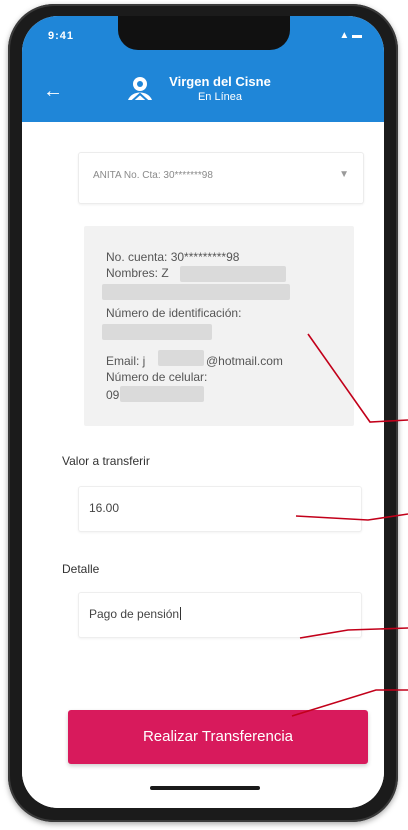 This screenshot has width=408, height=830. I want to click on phone-notch, so click(204, 33).